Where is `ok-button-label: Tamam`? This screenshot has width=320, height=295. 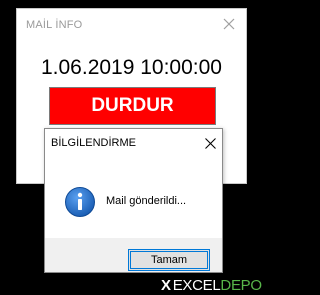 ok-button-label: Tamam is located at coordinates (169, 260).